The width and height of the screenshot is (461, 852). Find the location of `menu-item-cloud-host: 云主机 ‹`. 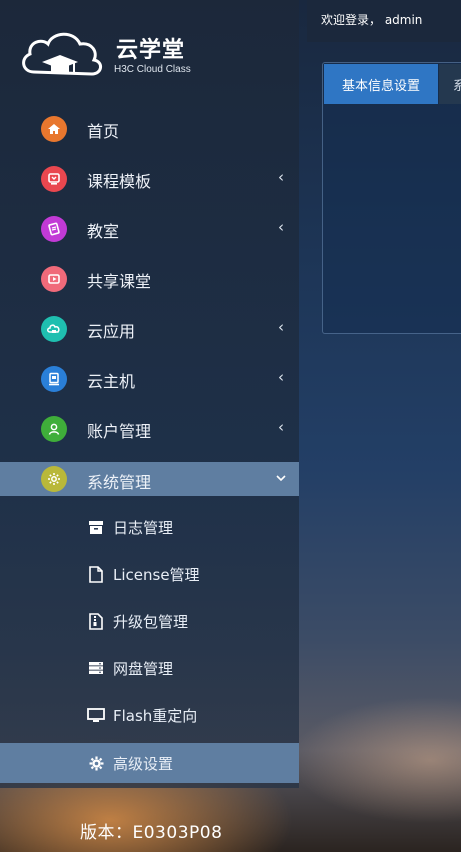

menu-item-cloud-host: 云主机 ‹ is located at coordinates (149, 379).